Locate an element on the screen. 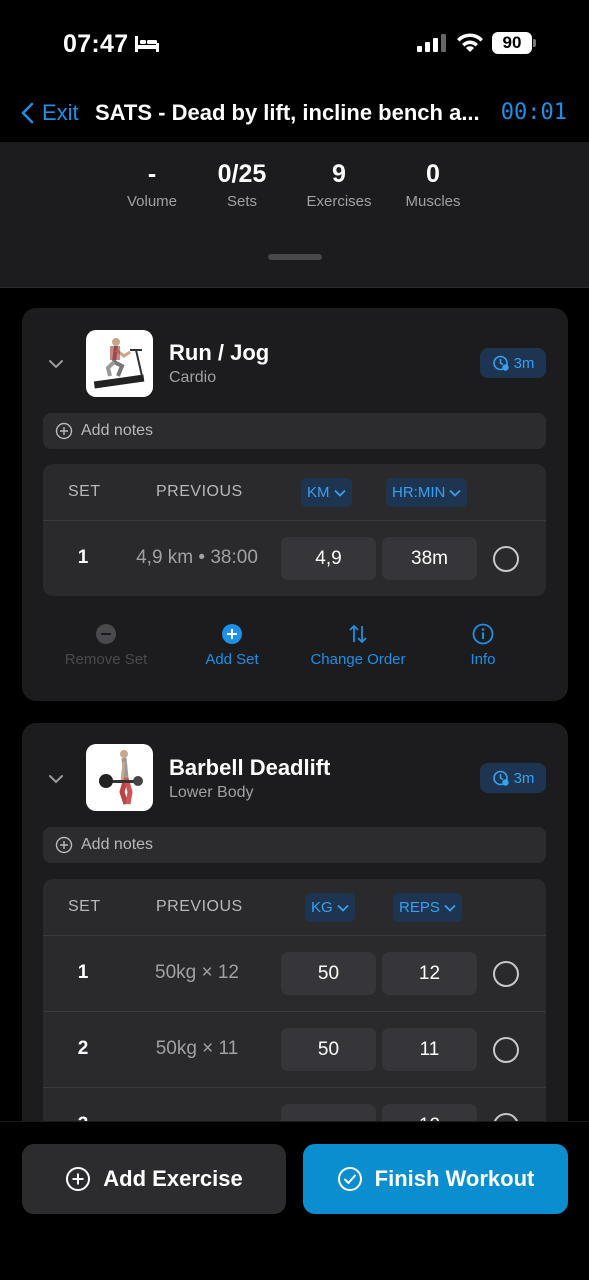 The height and width of the screenshot is (1280, 589). exercise-name: Barbell Deadlift is located at coordinates (249, 768).